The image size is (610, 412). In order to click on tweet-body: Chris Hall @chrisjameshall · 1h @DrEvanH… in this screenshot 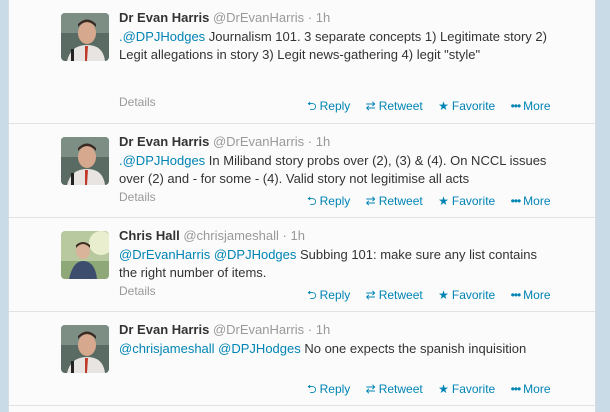, I will do `click(344, 255)`.